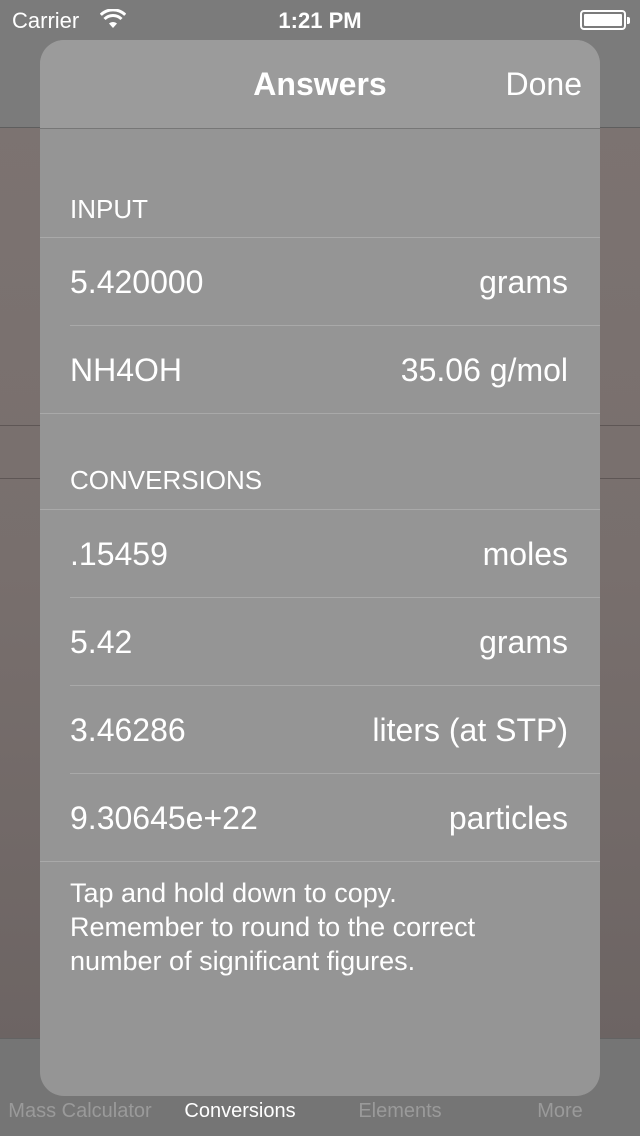 The width and height of the screenshot is (640, 1136). Describe the element at coordinates (525, 554) in the screenshot. I see `row-unit: moles` at that location.